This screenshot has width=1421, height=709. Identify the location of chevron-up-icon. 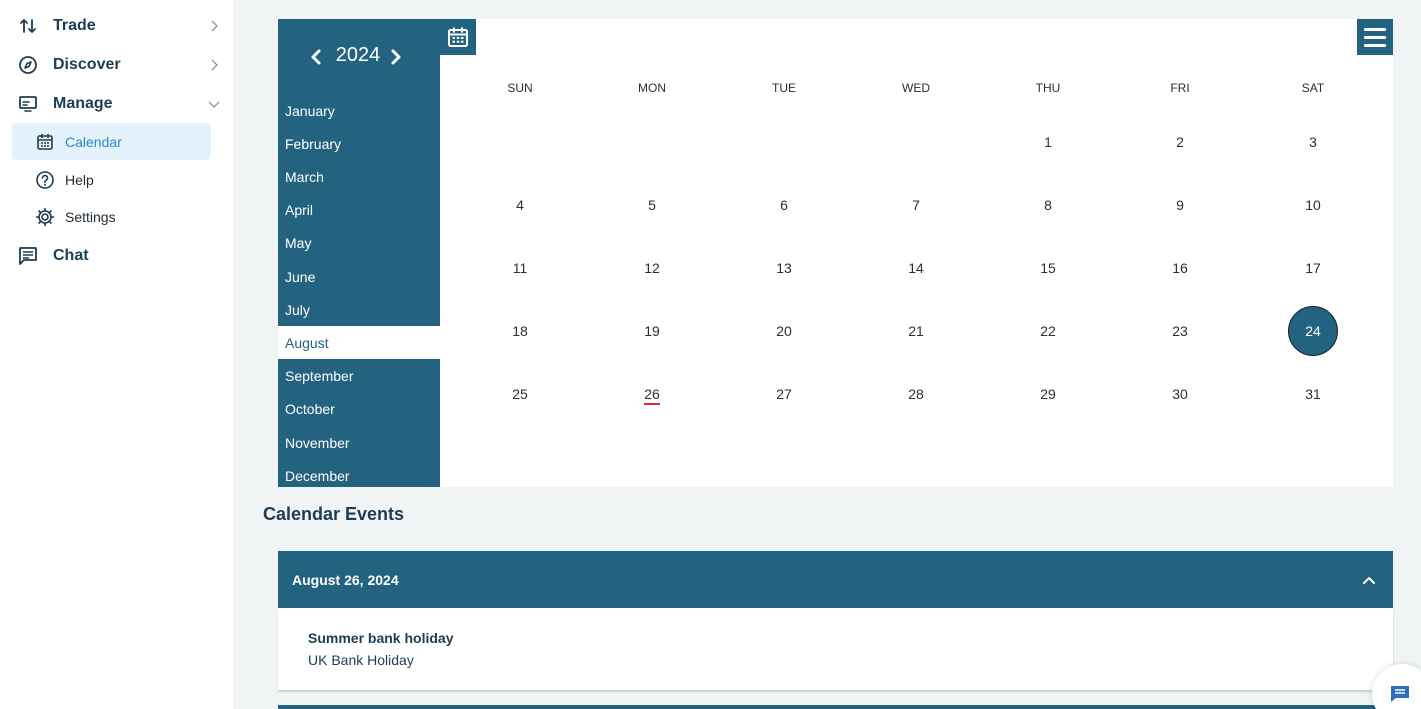
(1369, 580).